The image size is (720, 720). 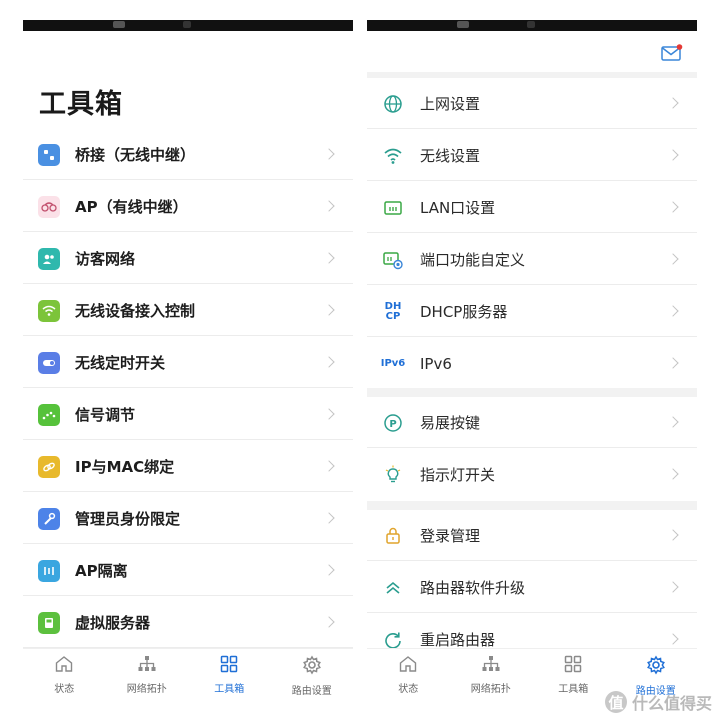 What do you see at coordinates (188, 258) in the screenshot?
I see `toolbox-item: 访客网络` at bounding box center [188, 258].